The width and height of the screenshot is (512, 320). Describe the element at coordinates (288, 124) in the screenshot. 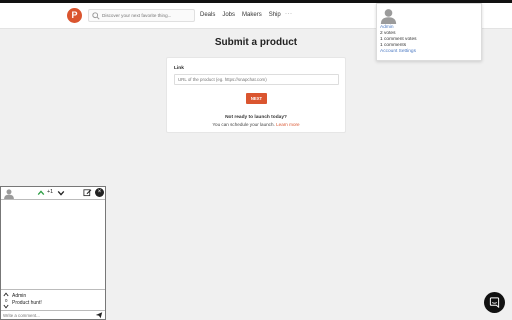

I see `learn-more-link: Learn more` at that location.